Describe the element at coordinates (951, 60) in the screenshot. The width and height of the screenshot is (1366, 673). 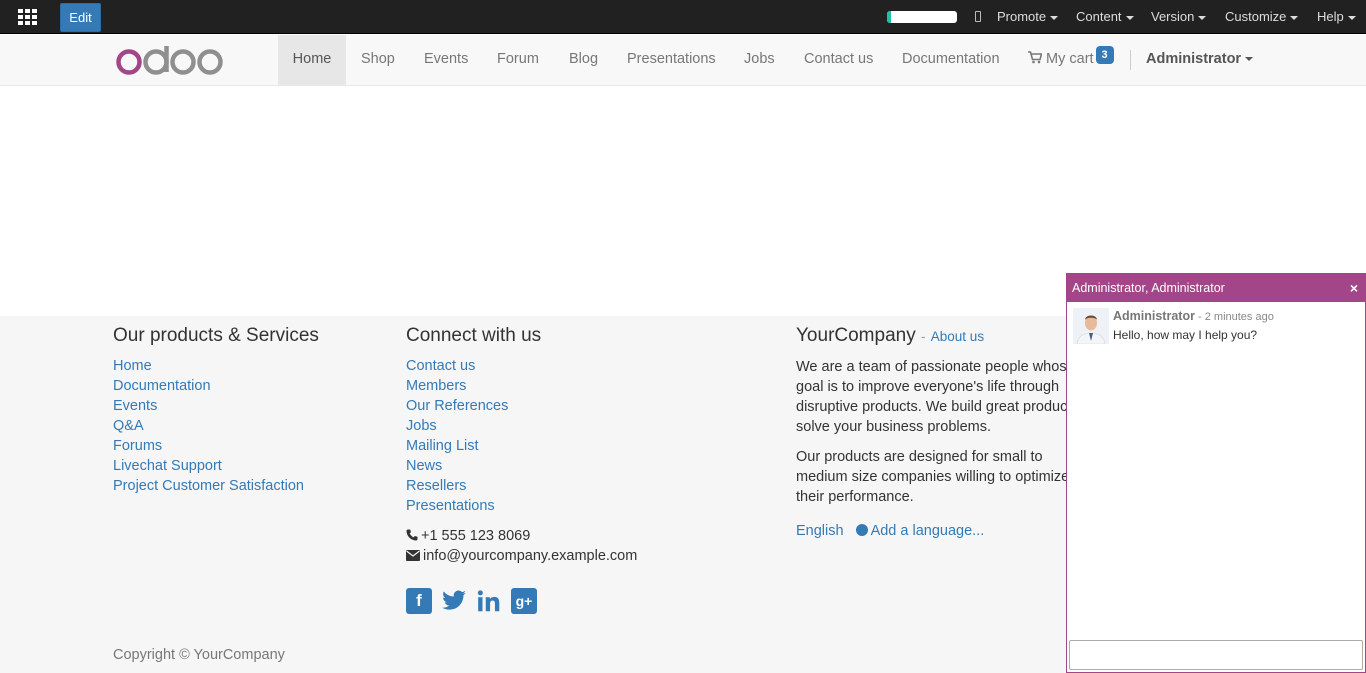
I see `nav-item-documentation: Documentation` at that location.